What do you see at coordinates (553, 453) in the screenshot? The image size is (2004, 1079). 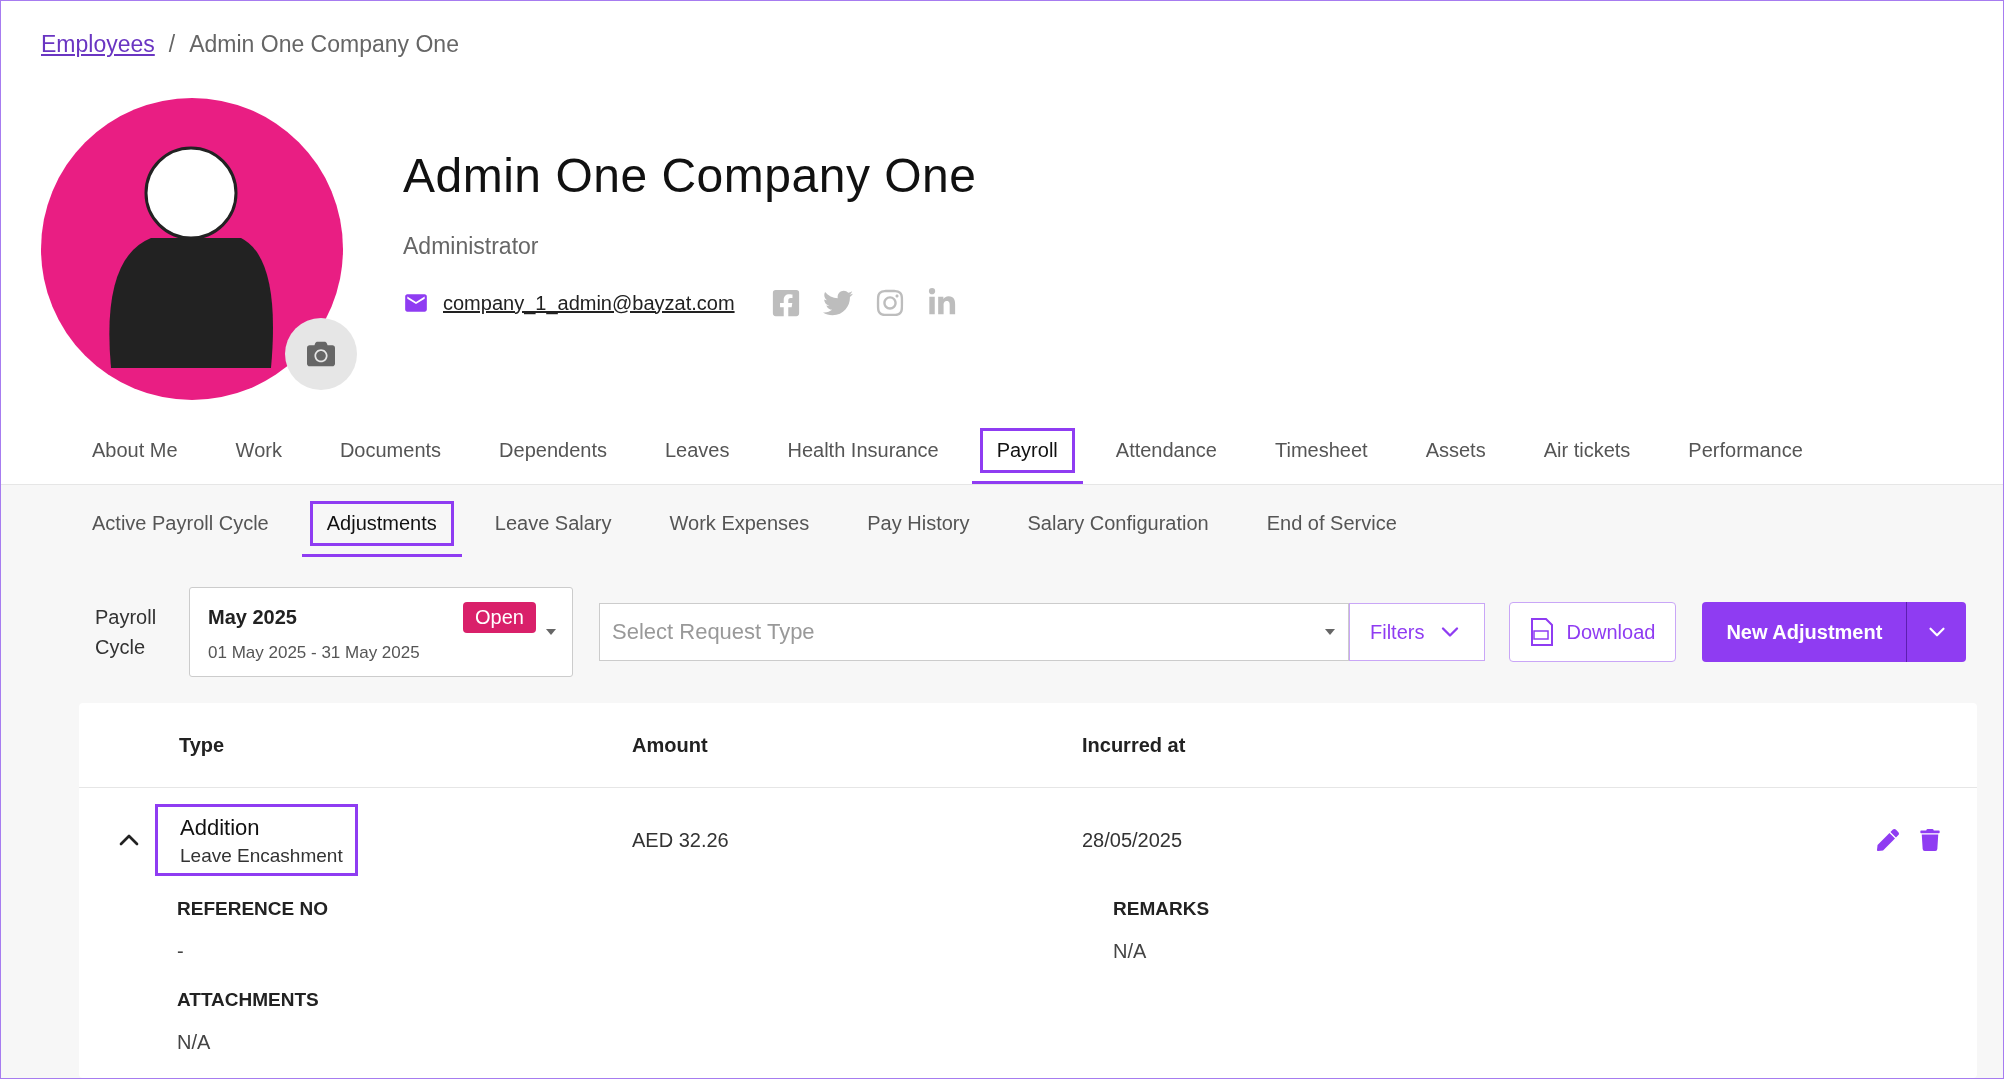 I see `tab: Dependents` at bounding box center [553, 453].